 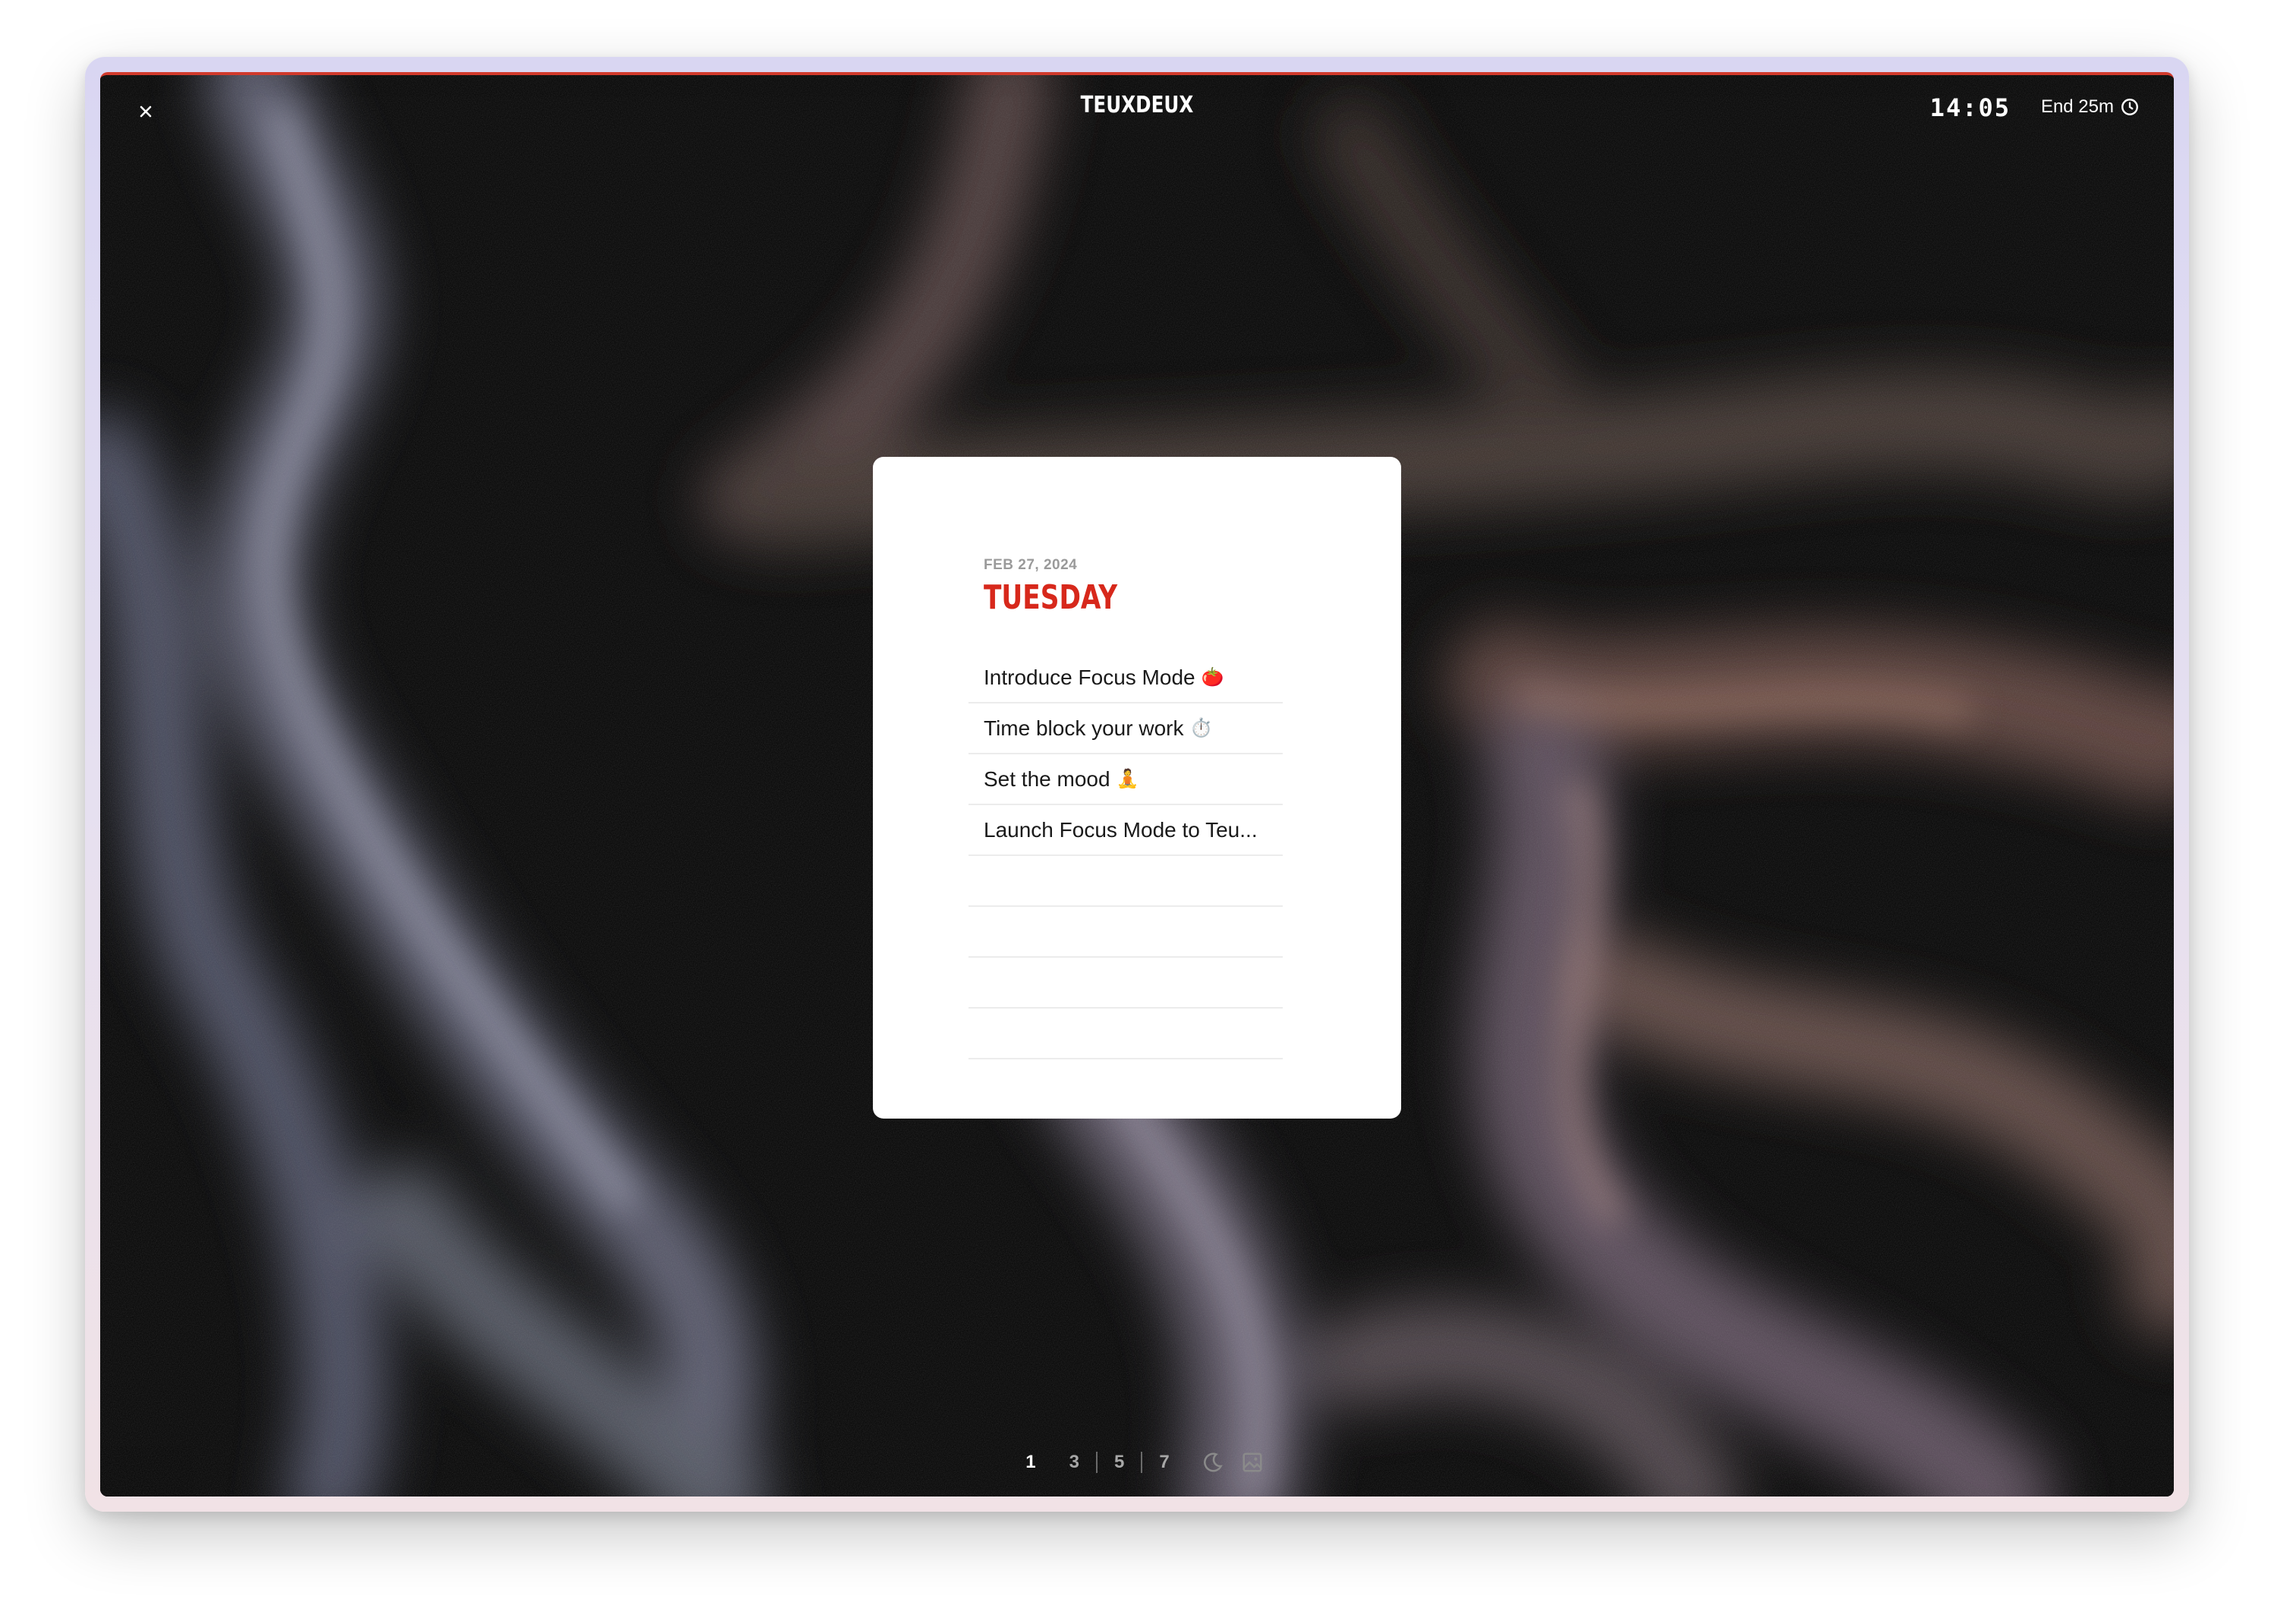 I want to click on todo-item: Introduce Focus Mode 🍅, so click(x=1125, y=678).